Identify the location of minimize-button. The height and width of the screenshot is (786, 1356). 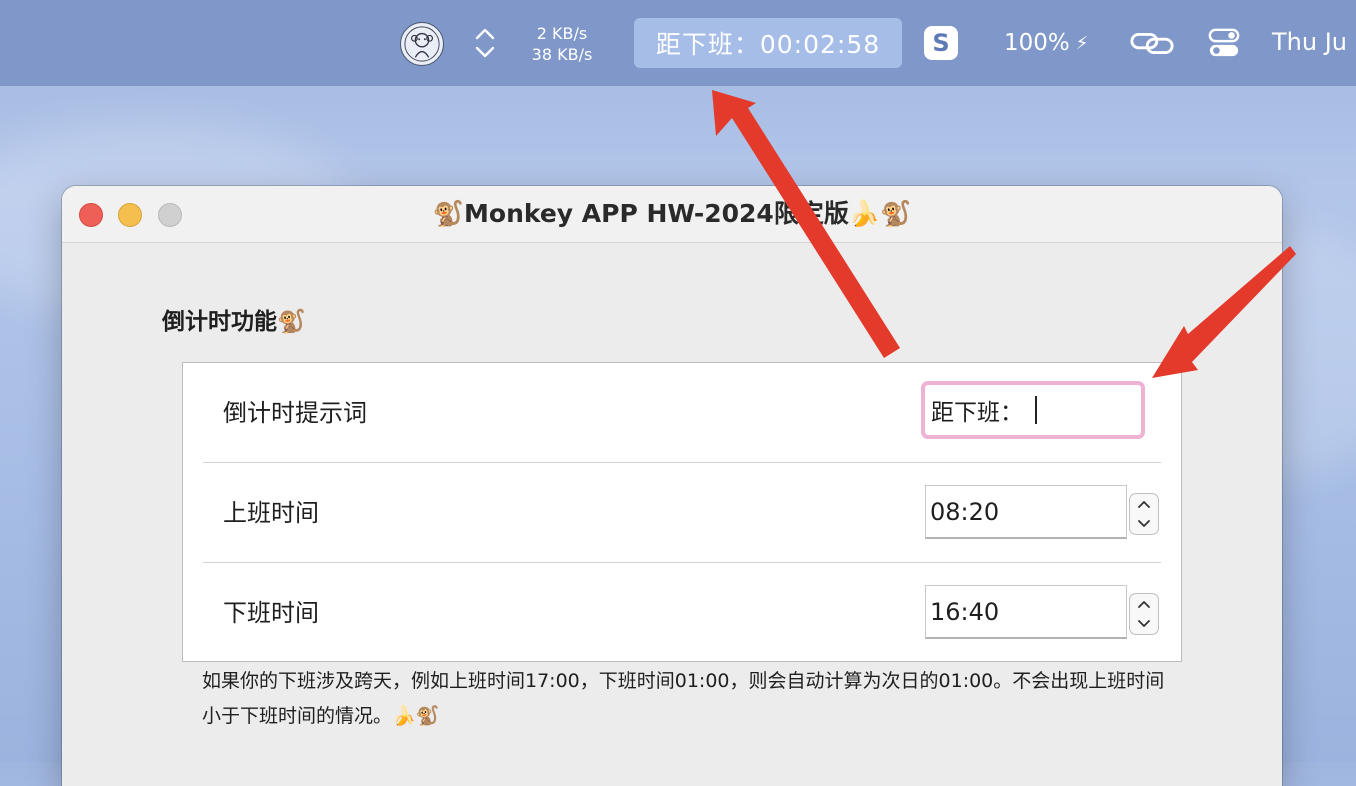
(130, 215).